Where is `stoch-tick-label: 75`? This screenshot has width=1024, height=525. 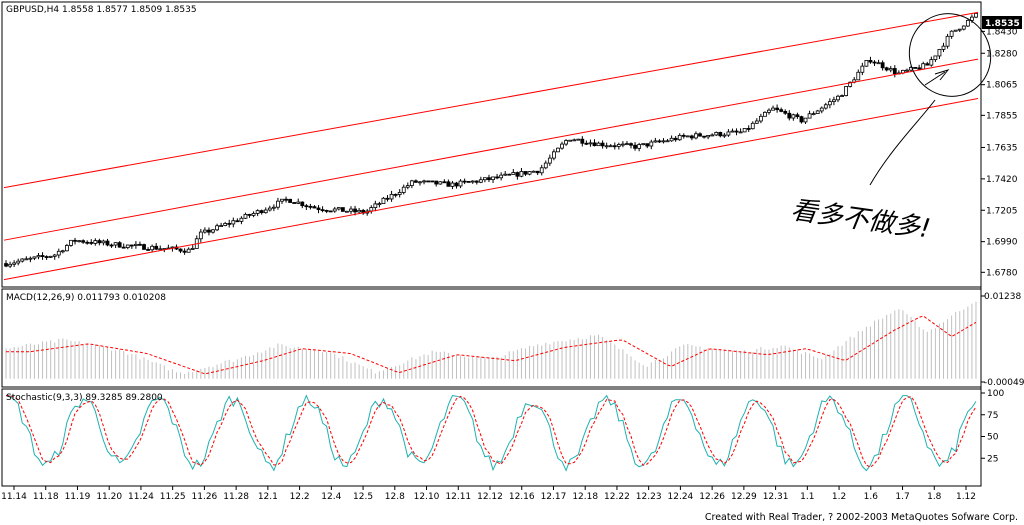 stoch-tick-label: 75 is located at coordinates (992, 416).